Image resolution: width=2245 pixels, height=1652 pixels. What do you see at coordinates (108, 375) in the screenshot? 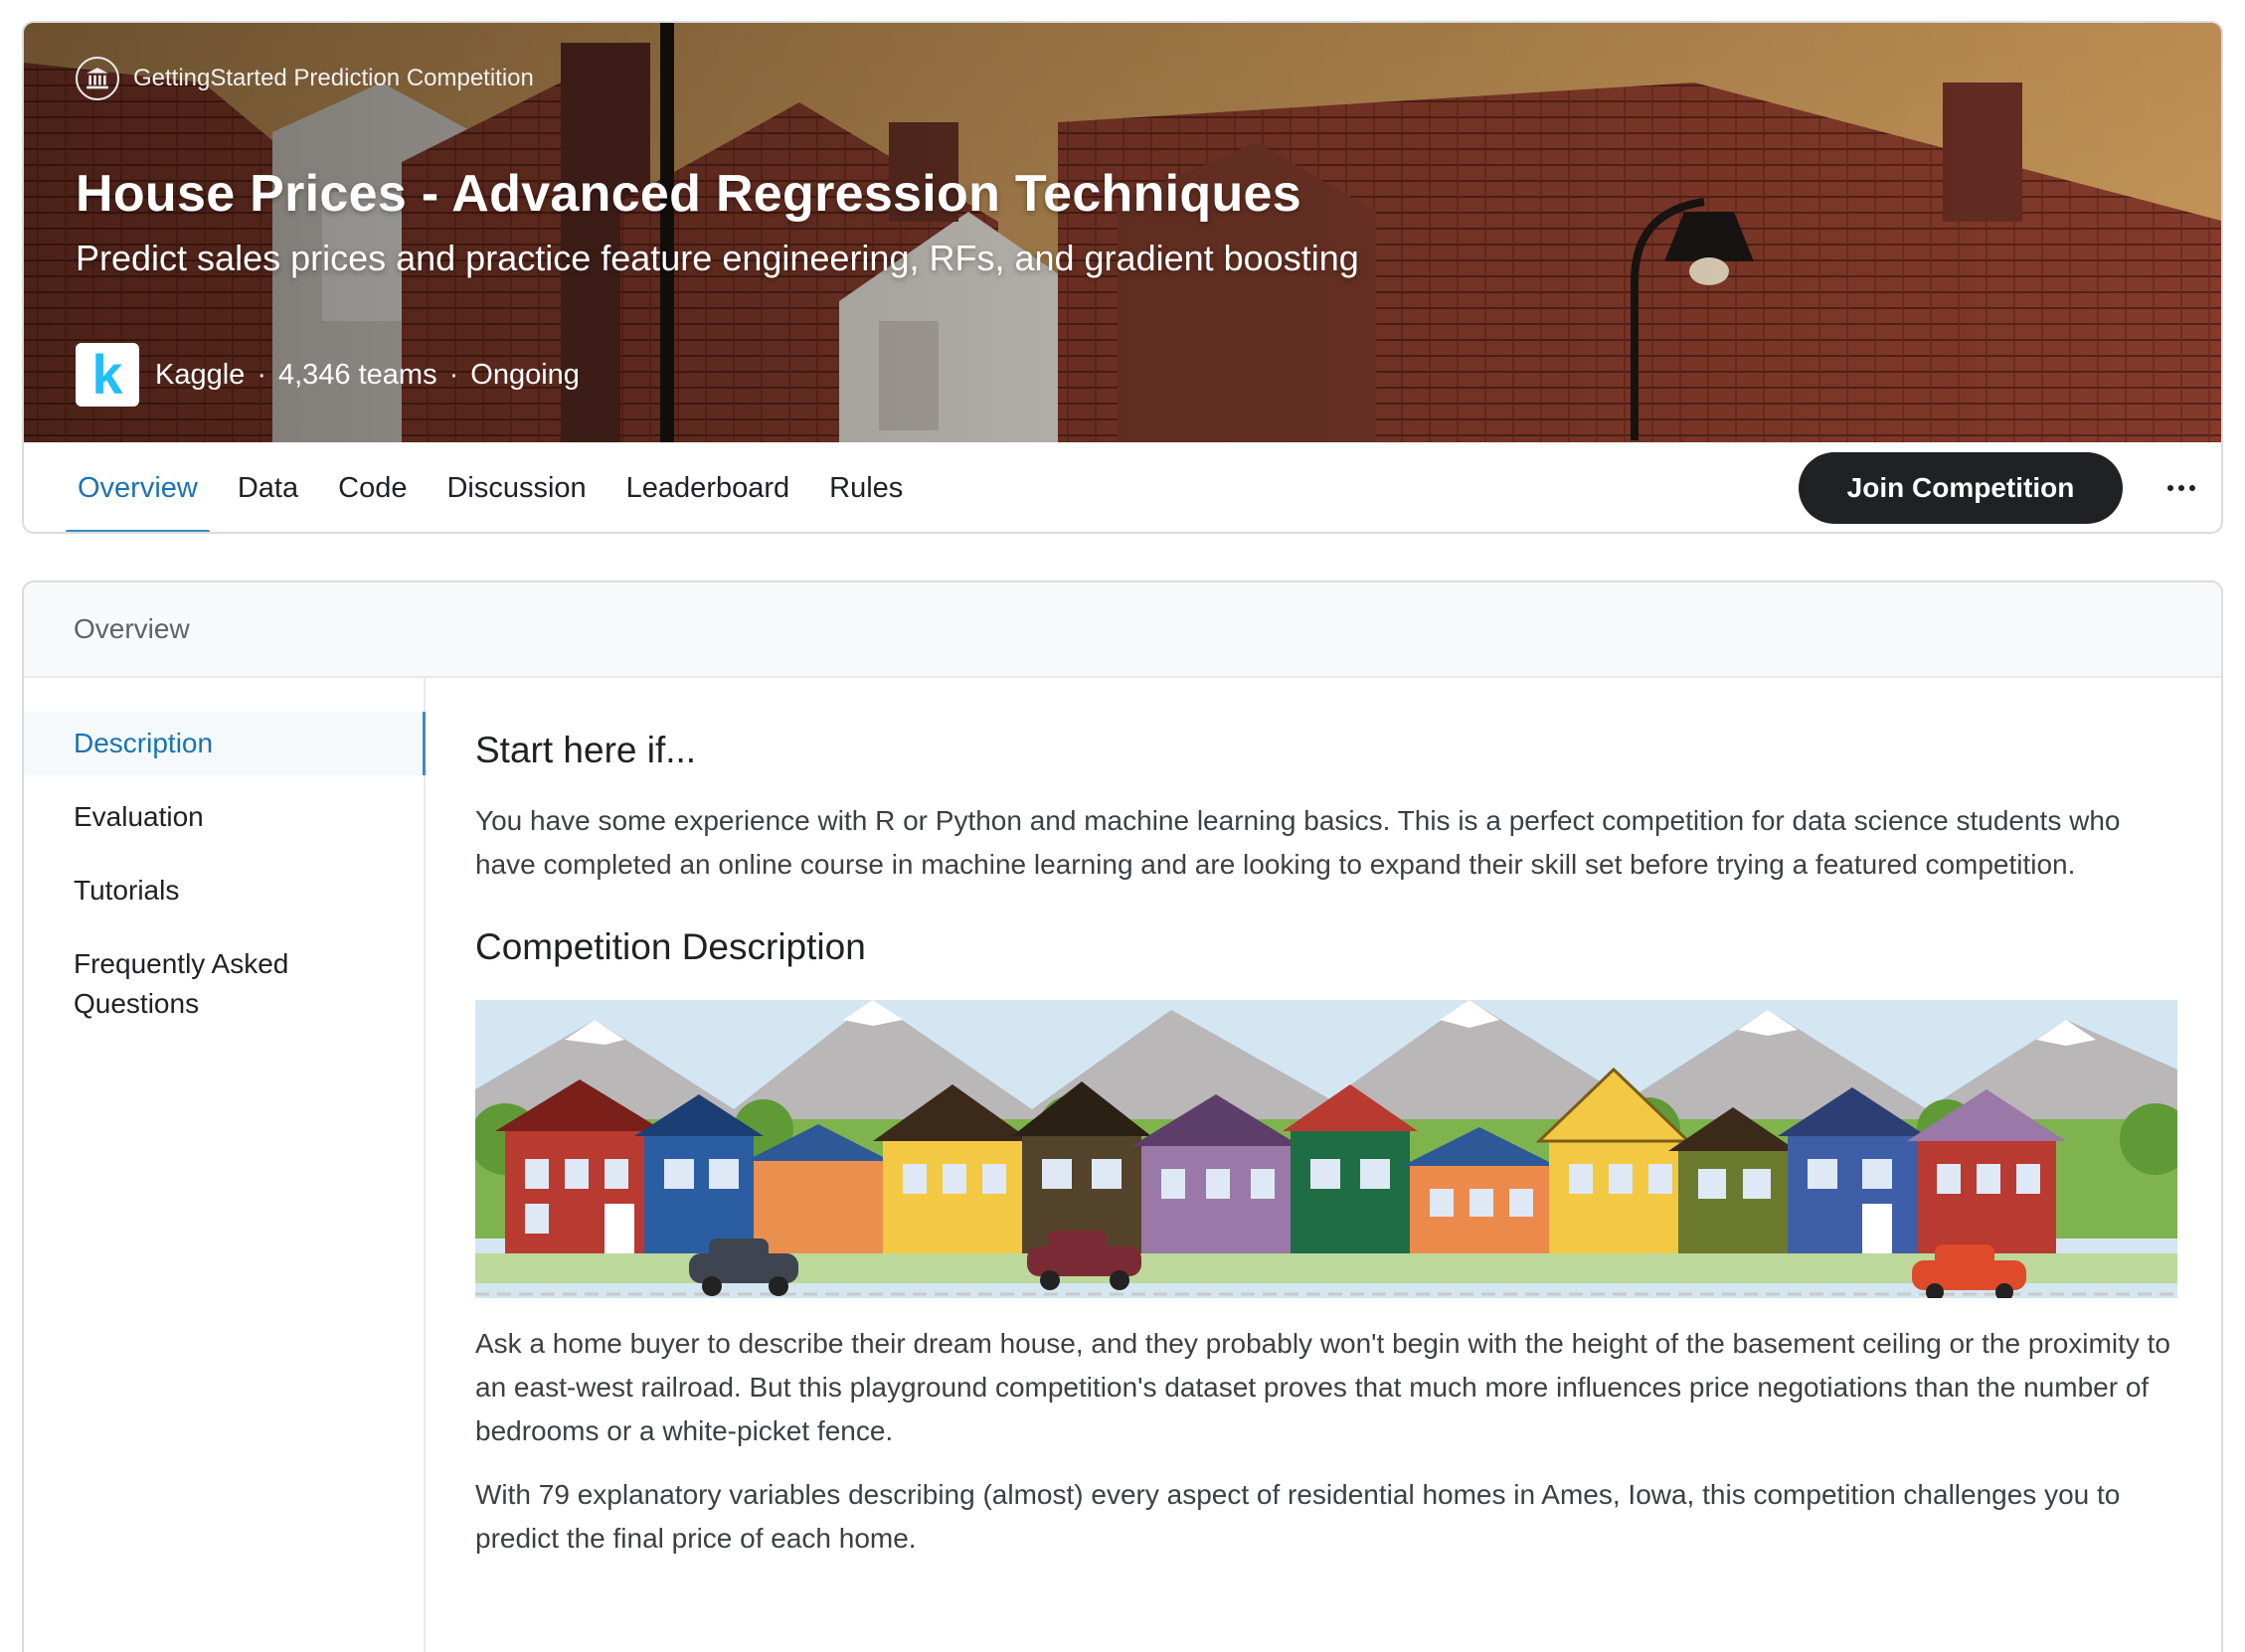
I see `kaggle-logo-icon: k` at bounding box center [108, 375].